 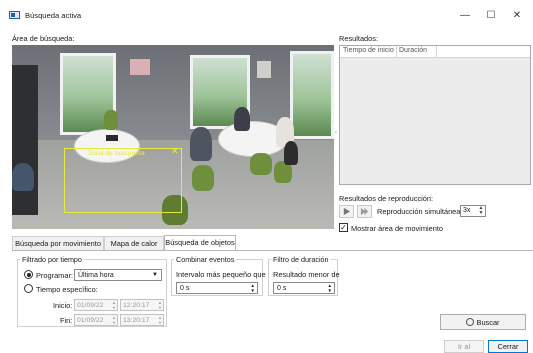 What do you see at coordinates (359, 38) in the screenshot?
I see `results-label: Resultados:` at bounding box center [359, 38].